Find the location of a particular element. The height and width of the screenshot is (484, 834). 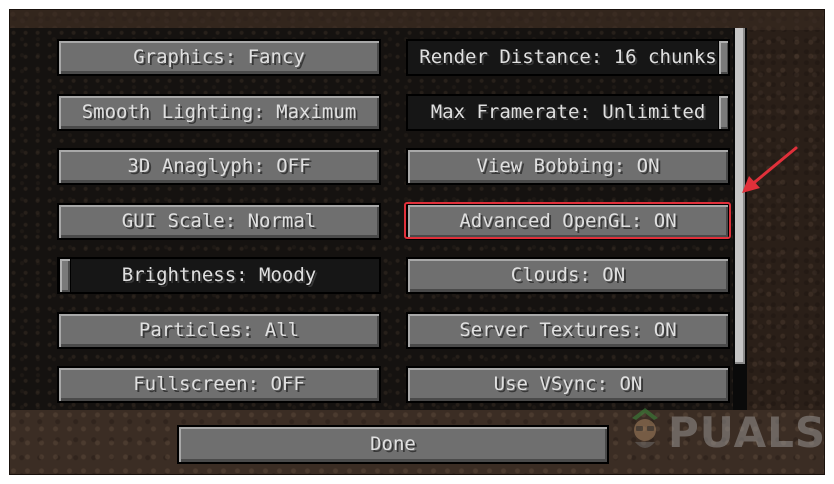

use-vsync-label: Use VSync: ON is located at coordinates (568, 384).